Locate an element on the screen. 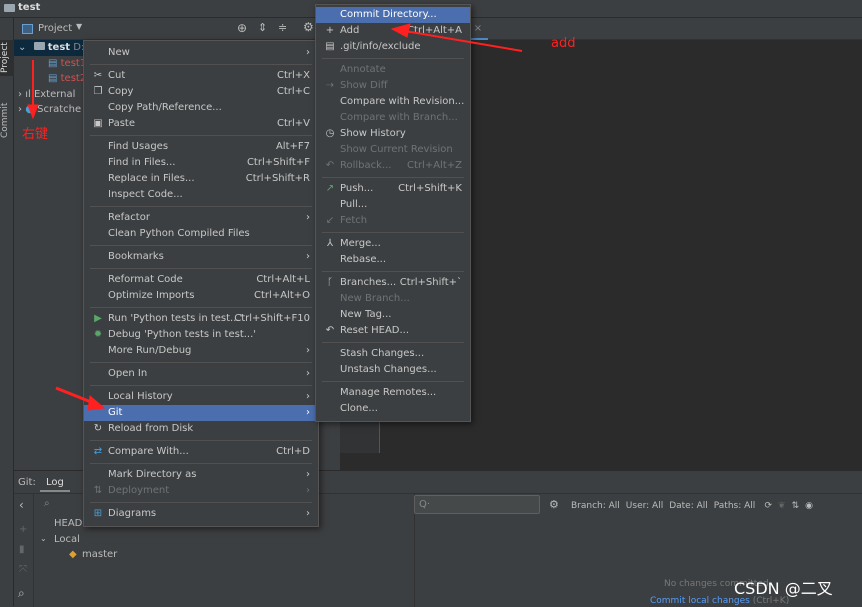 This screenshot has width=862, height=607. arrow-add is located at coordinates (463, 41).